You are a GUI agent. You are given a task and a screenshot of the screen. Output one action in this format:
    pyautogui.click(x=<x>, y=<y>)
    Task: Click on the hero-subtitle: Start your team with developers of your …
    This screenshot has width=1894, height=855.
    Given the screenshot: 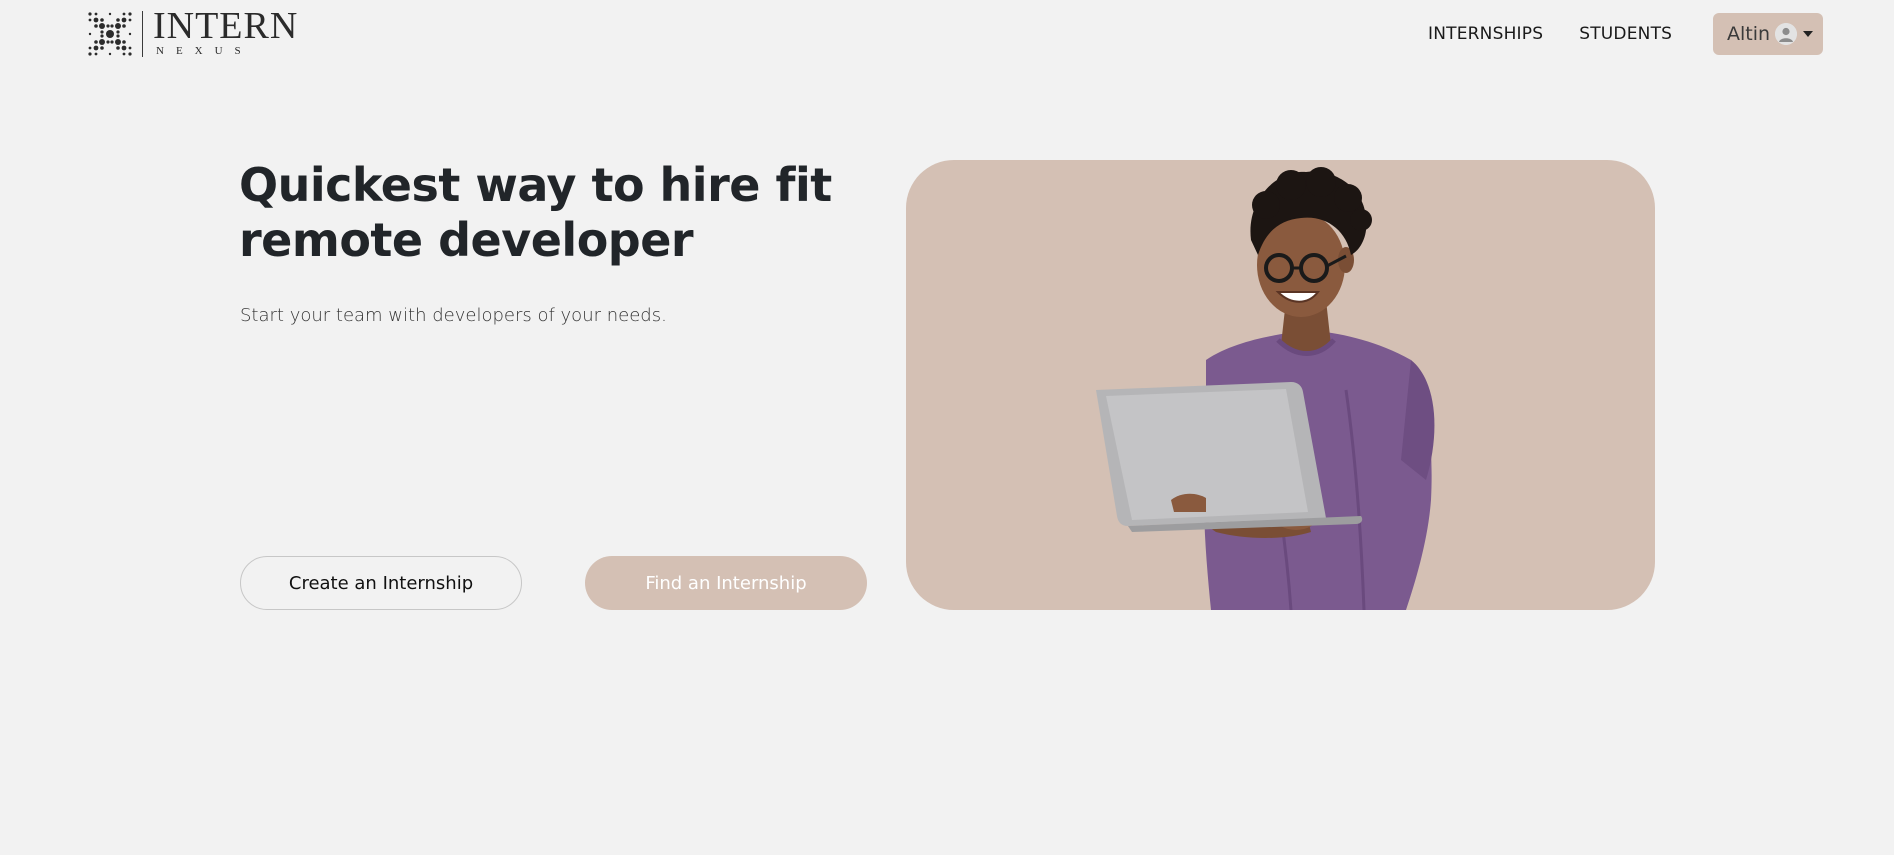 What is the action you would take?
    pyautogui.click(x=453, y=315)
    